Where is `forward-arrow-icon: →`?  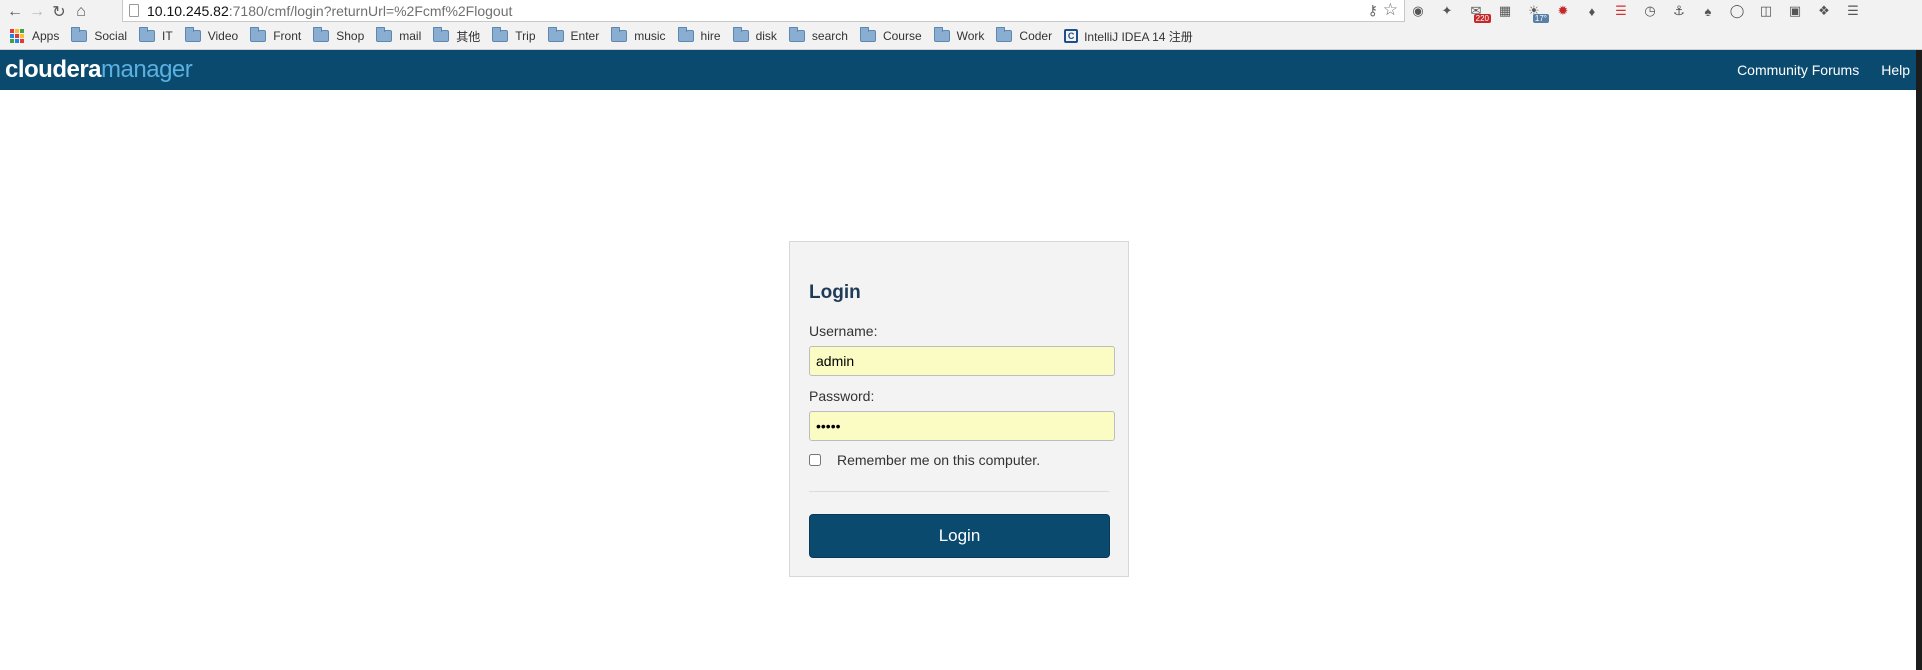
forward-arrow-icon: → is located at coordinates (37, 12).